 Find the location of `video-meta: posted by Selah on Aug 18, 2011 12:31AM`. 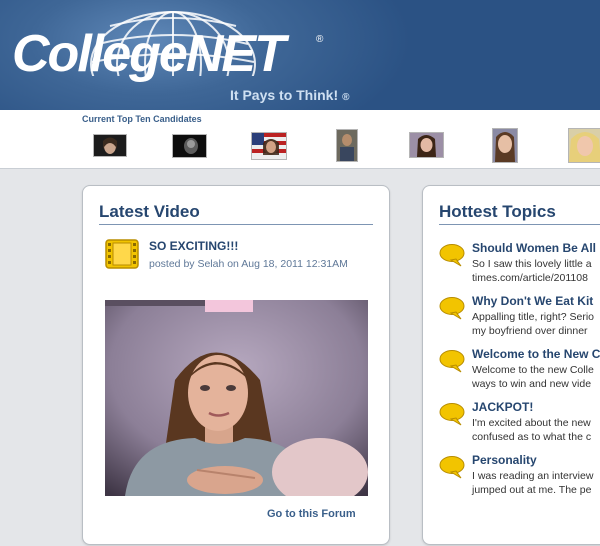

video-meta: posted by Selah on Aug 18, 2011 12:31AM is located at coordinates (248, 264).